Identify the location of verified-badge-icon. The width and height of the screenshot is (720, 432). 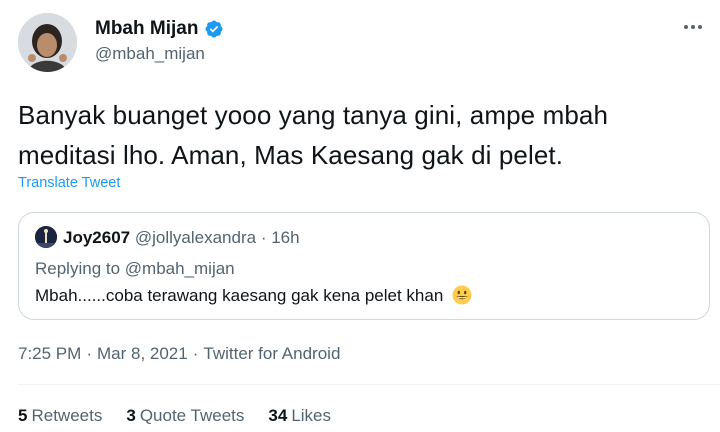
(214, 29).